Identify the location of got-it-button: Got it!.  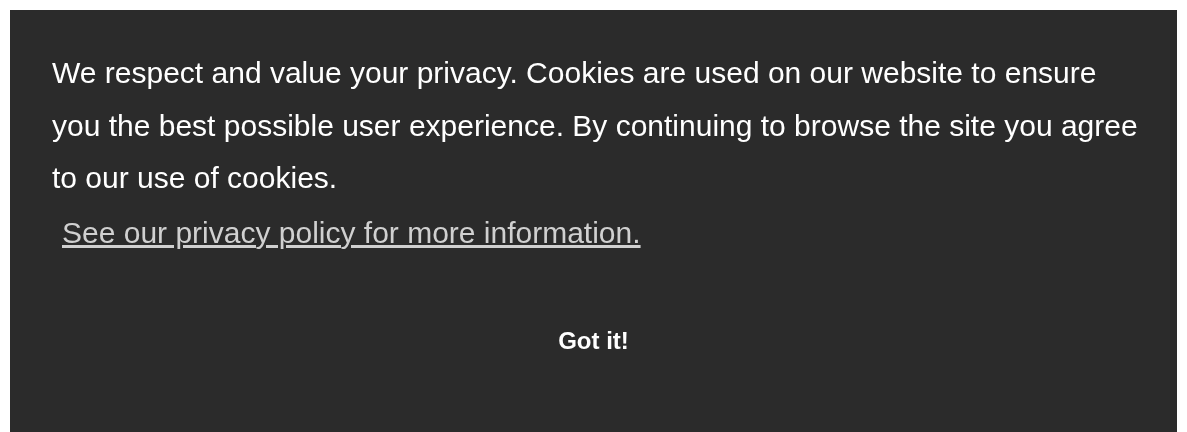
(593, 340).